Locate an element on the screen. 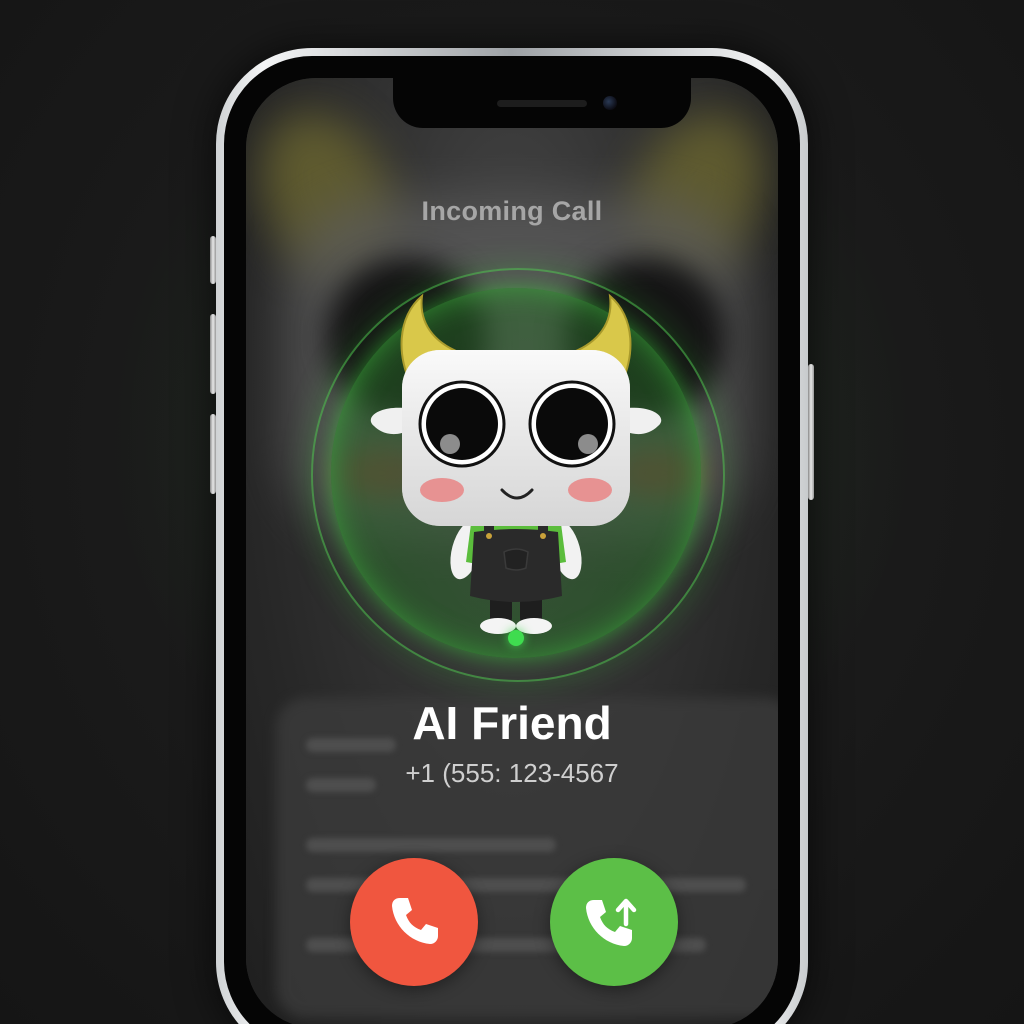 This screenshot has width=1024, height=1024. caller-name: AI Friend is located at coordinates (512, 723).